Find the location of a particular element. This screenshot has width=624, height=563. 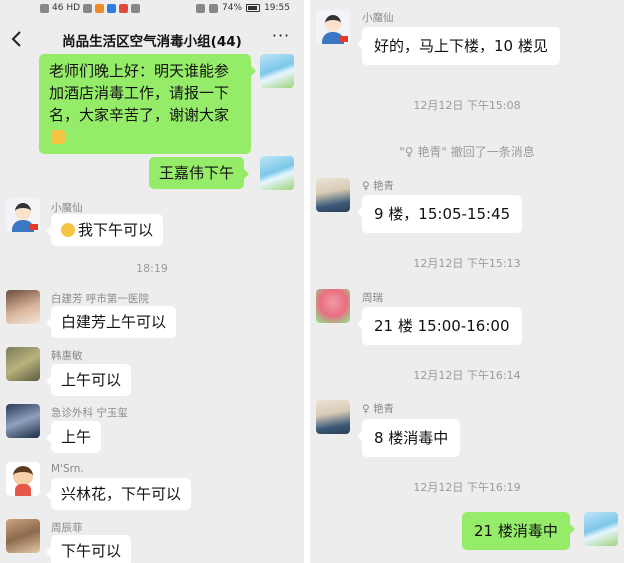

message-bubble-incoming: 8 楼消毒中 is located at coordinates (408, 438).